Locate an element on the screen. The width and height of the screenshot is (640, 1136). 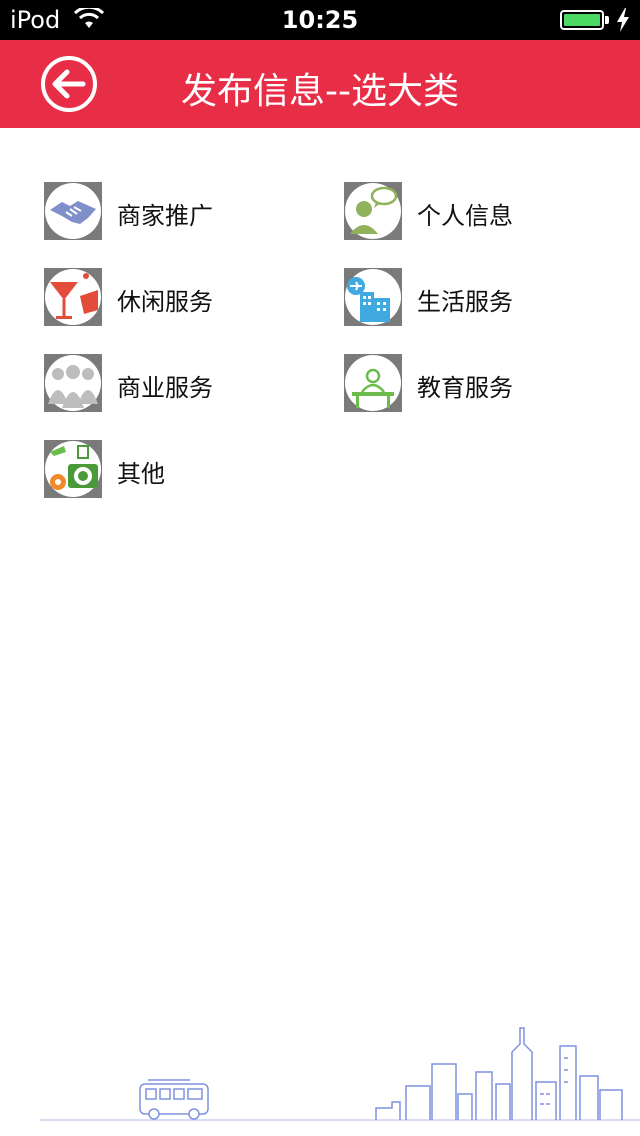
charging-bolt-icon is located at coordinates (623, 20).